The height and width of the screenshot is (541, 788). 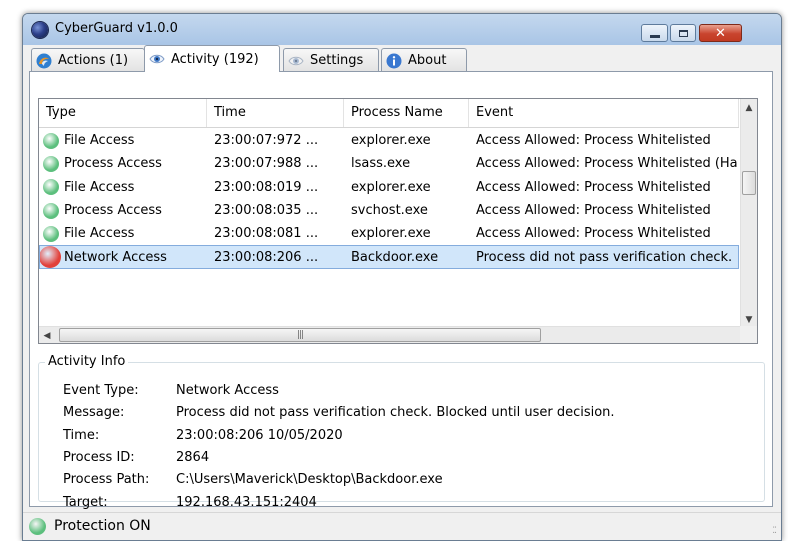 What do you see at coordinates (402, 29) in the screenshot?
I see `title-bar: CyberGuard v1.0.0 ✕` at bounding box center [402, 29].